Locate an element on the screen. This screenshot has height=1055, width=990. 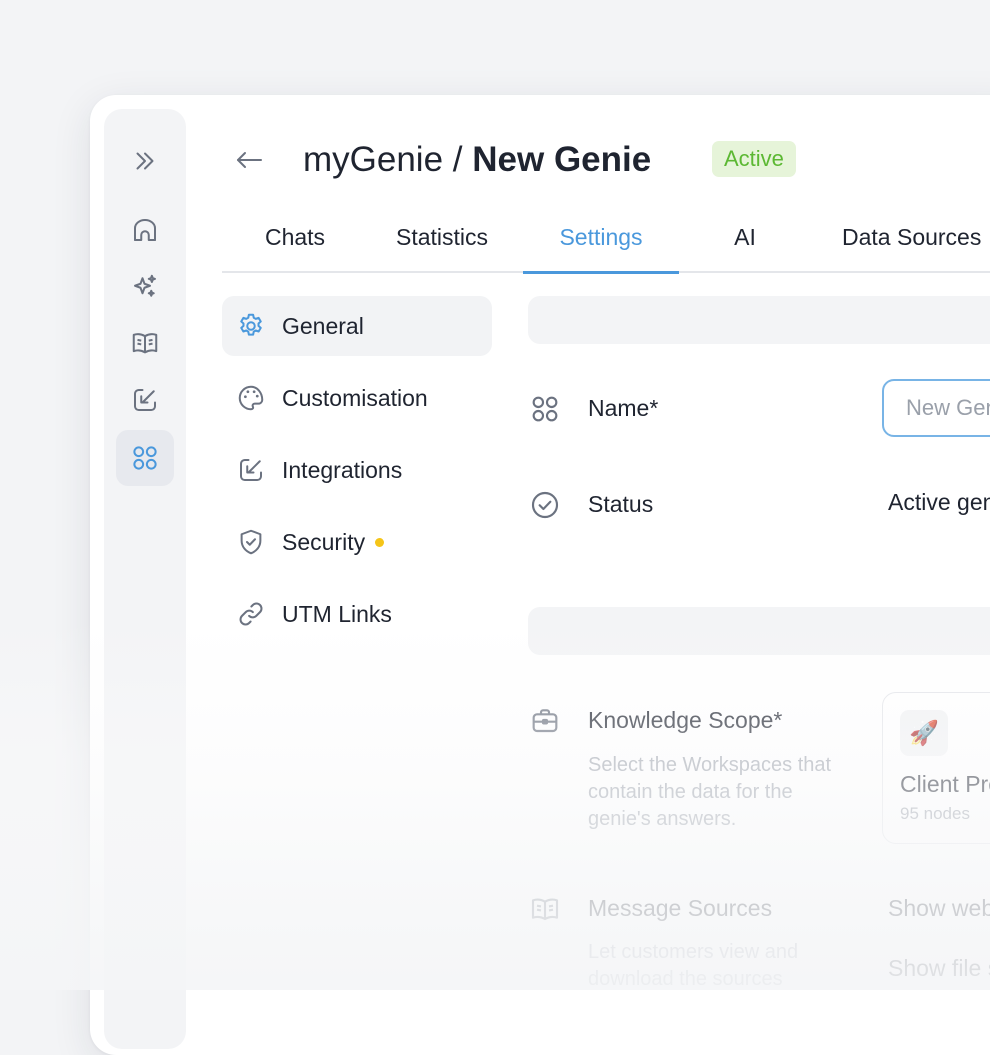
arrow-left-icon is located at coordinates (249, 160).